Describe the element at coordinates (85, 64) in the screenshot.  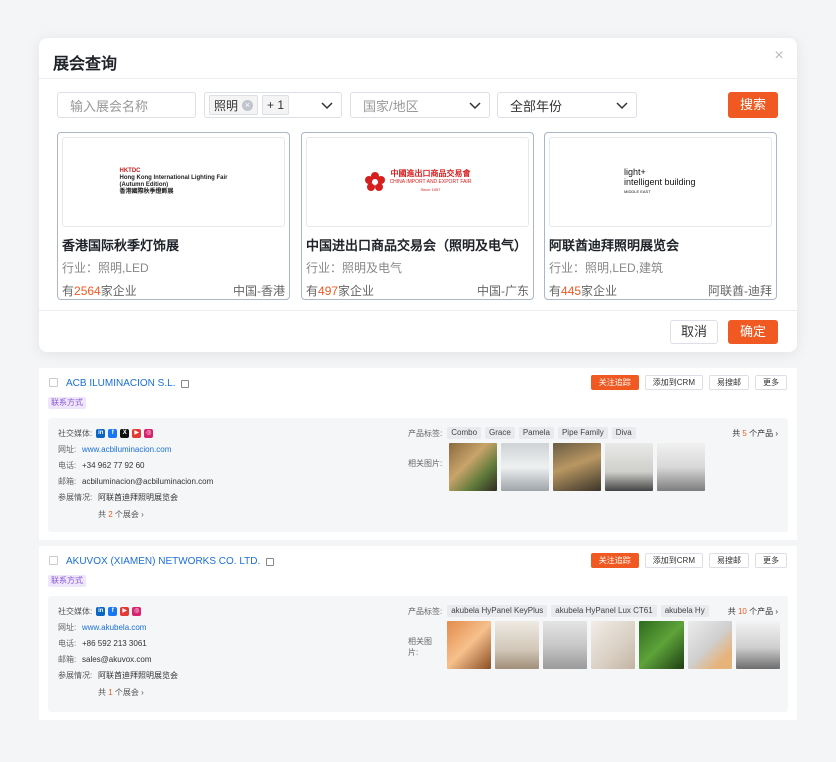
I see `dialog-title: 展会查询` at that location.